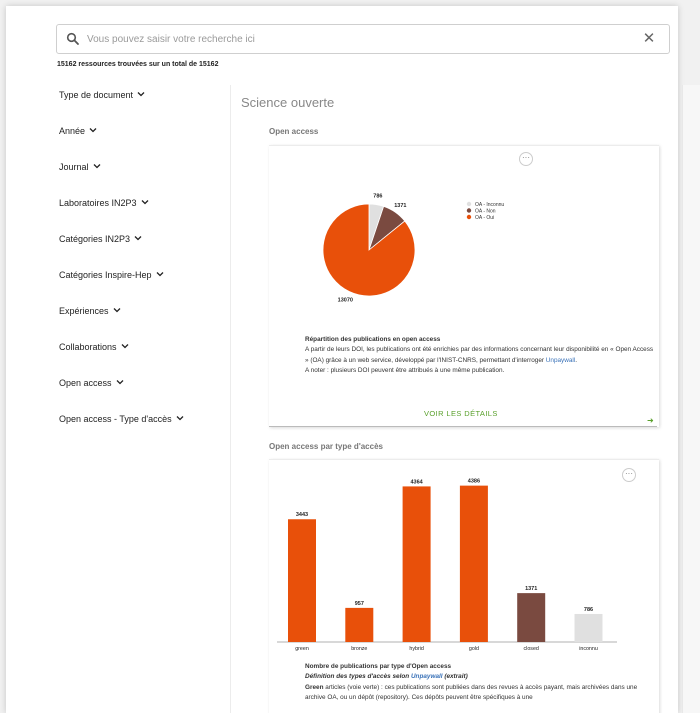 This screenshot has height=713, width=700. What do you see at coordinates (144, 216) in the screenshot?
I see `facet-laboratoires: Laboratoires IN2P3` at bounding box center [144, 216].